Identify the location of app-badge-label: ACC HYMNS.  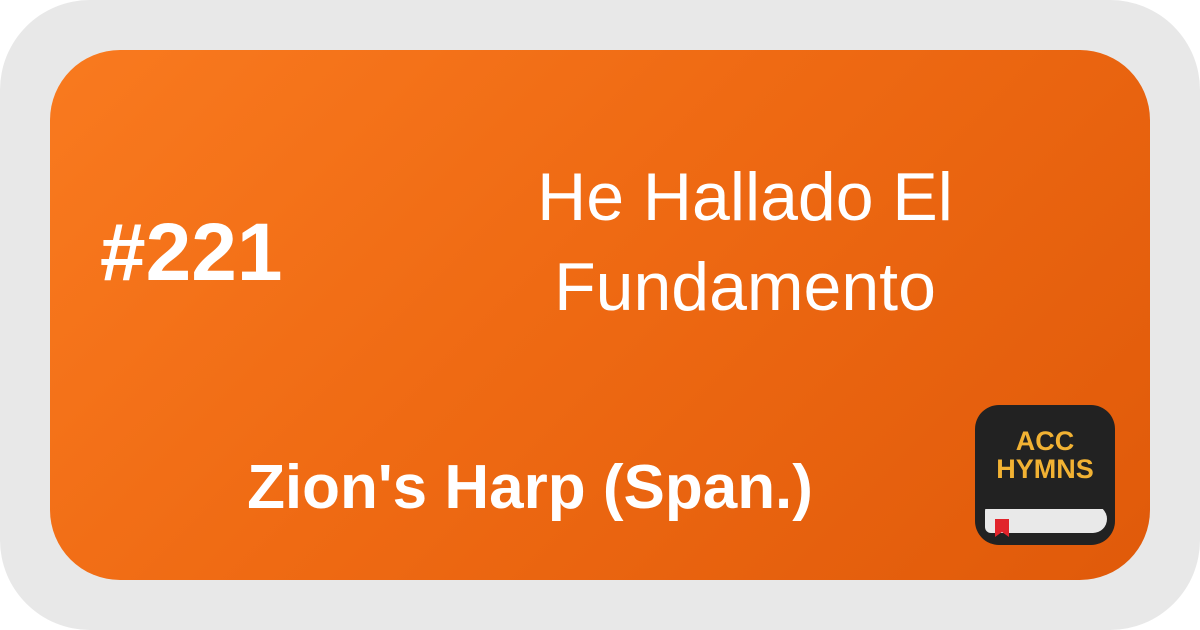
(1045, 455).